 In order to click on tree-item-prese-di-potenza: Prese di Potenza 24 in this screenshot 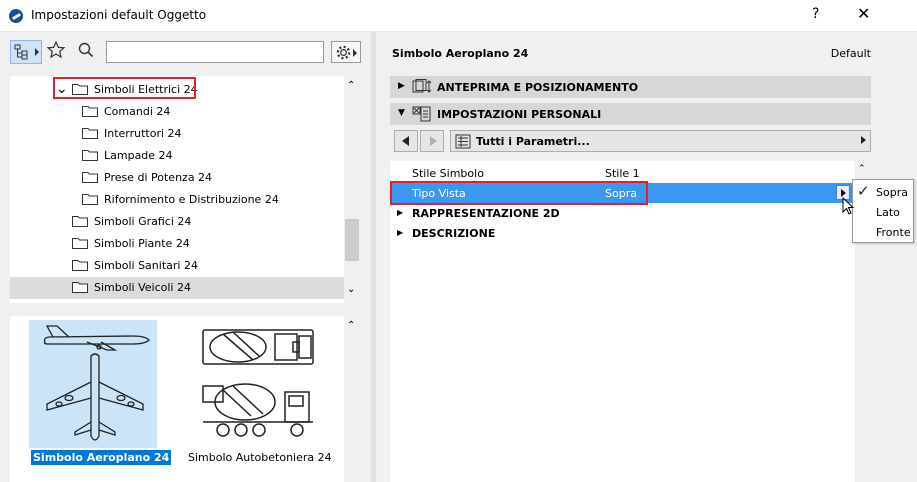, I will do `click(177, 178)`.